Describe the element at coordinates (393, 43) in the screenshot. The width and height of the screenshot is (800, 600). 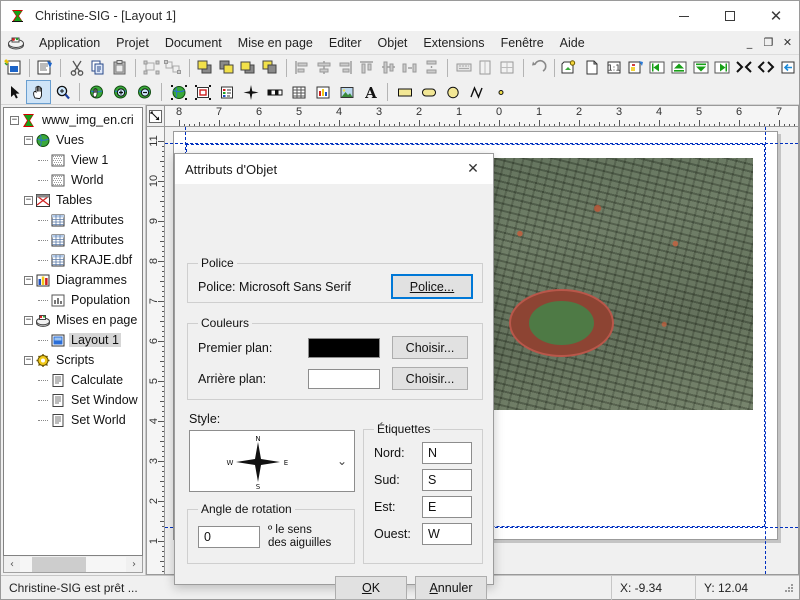
I see `menu-objet: Objet` at that location.